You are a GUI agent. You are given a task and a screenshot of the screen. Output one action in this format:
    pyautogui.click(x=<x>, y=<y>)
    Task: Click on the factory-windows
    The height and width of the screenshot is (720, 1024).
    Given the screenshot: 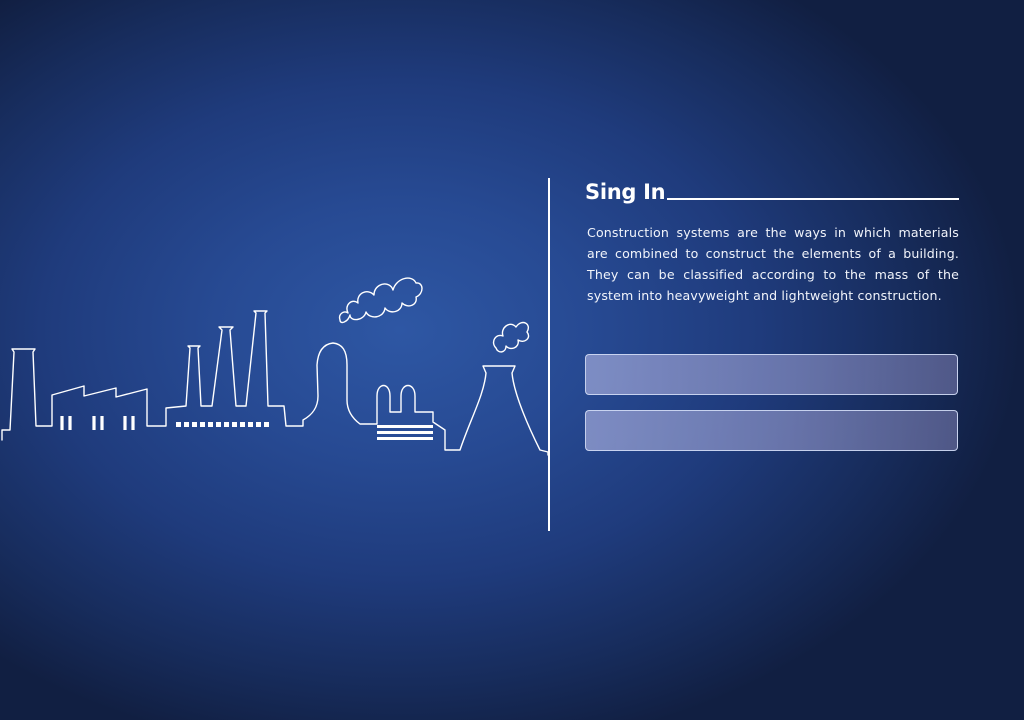 What is the action you would take?
    pyautogui.click(x=97, y=423)
    